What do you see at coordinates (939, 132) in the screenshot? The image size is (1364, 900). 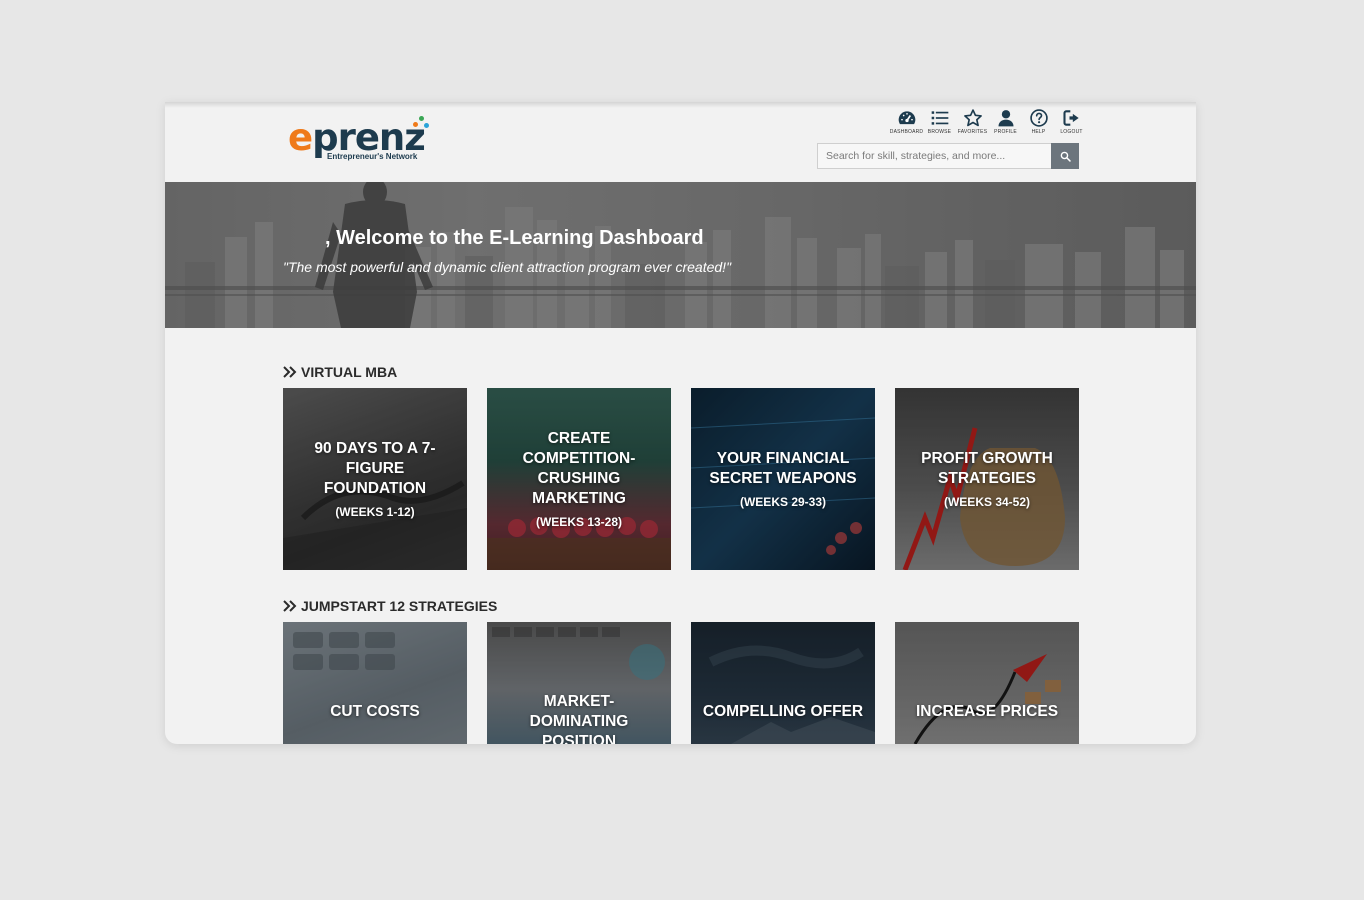 I see `nav-label: BROWSE` at bounding box center [939, 132].